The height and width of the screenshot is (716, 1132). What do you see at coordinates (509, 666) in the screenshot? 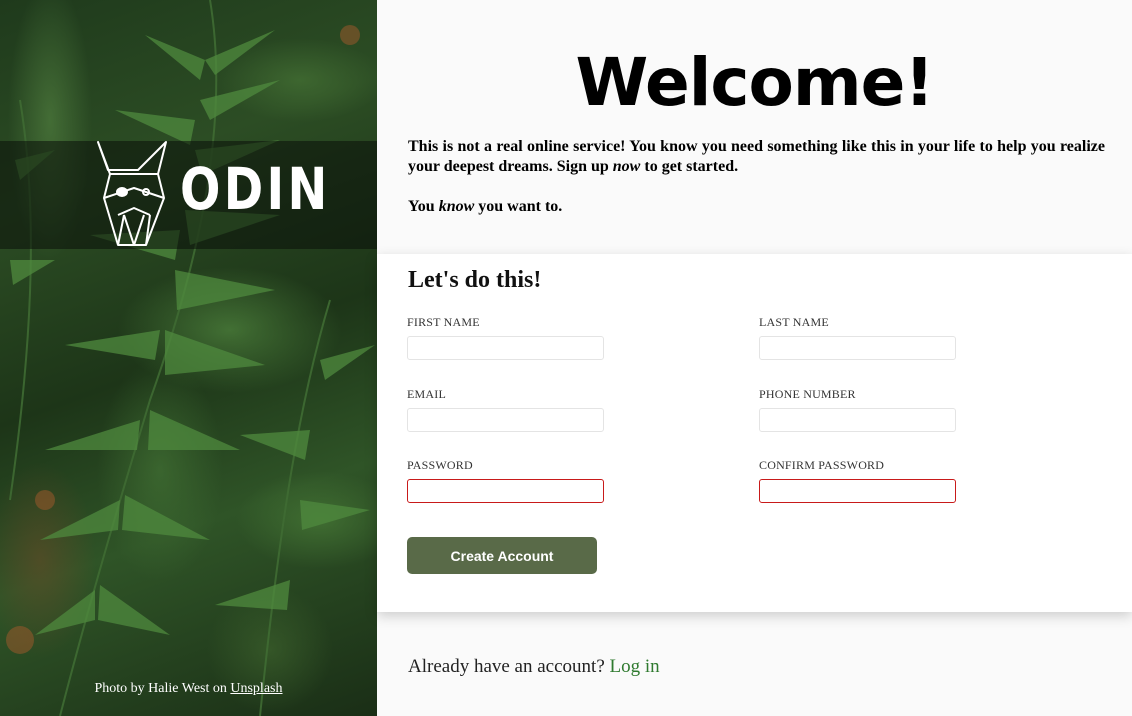
I see `login-prompt-text: Already have an account?` at bounding box center [509, 666].